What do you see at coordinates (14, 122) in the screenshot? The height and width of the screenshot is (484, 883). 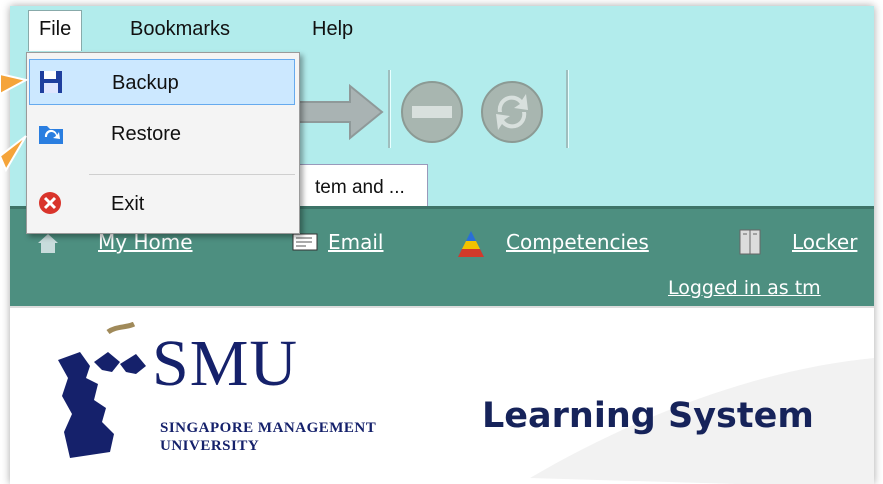 I see `callout-arrows` at bounding box center [14, 122].